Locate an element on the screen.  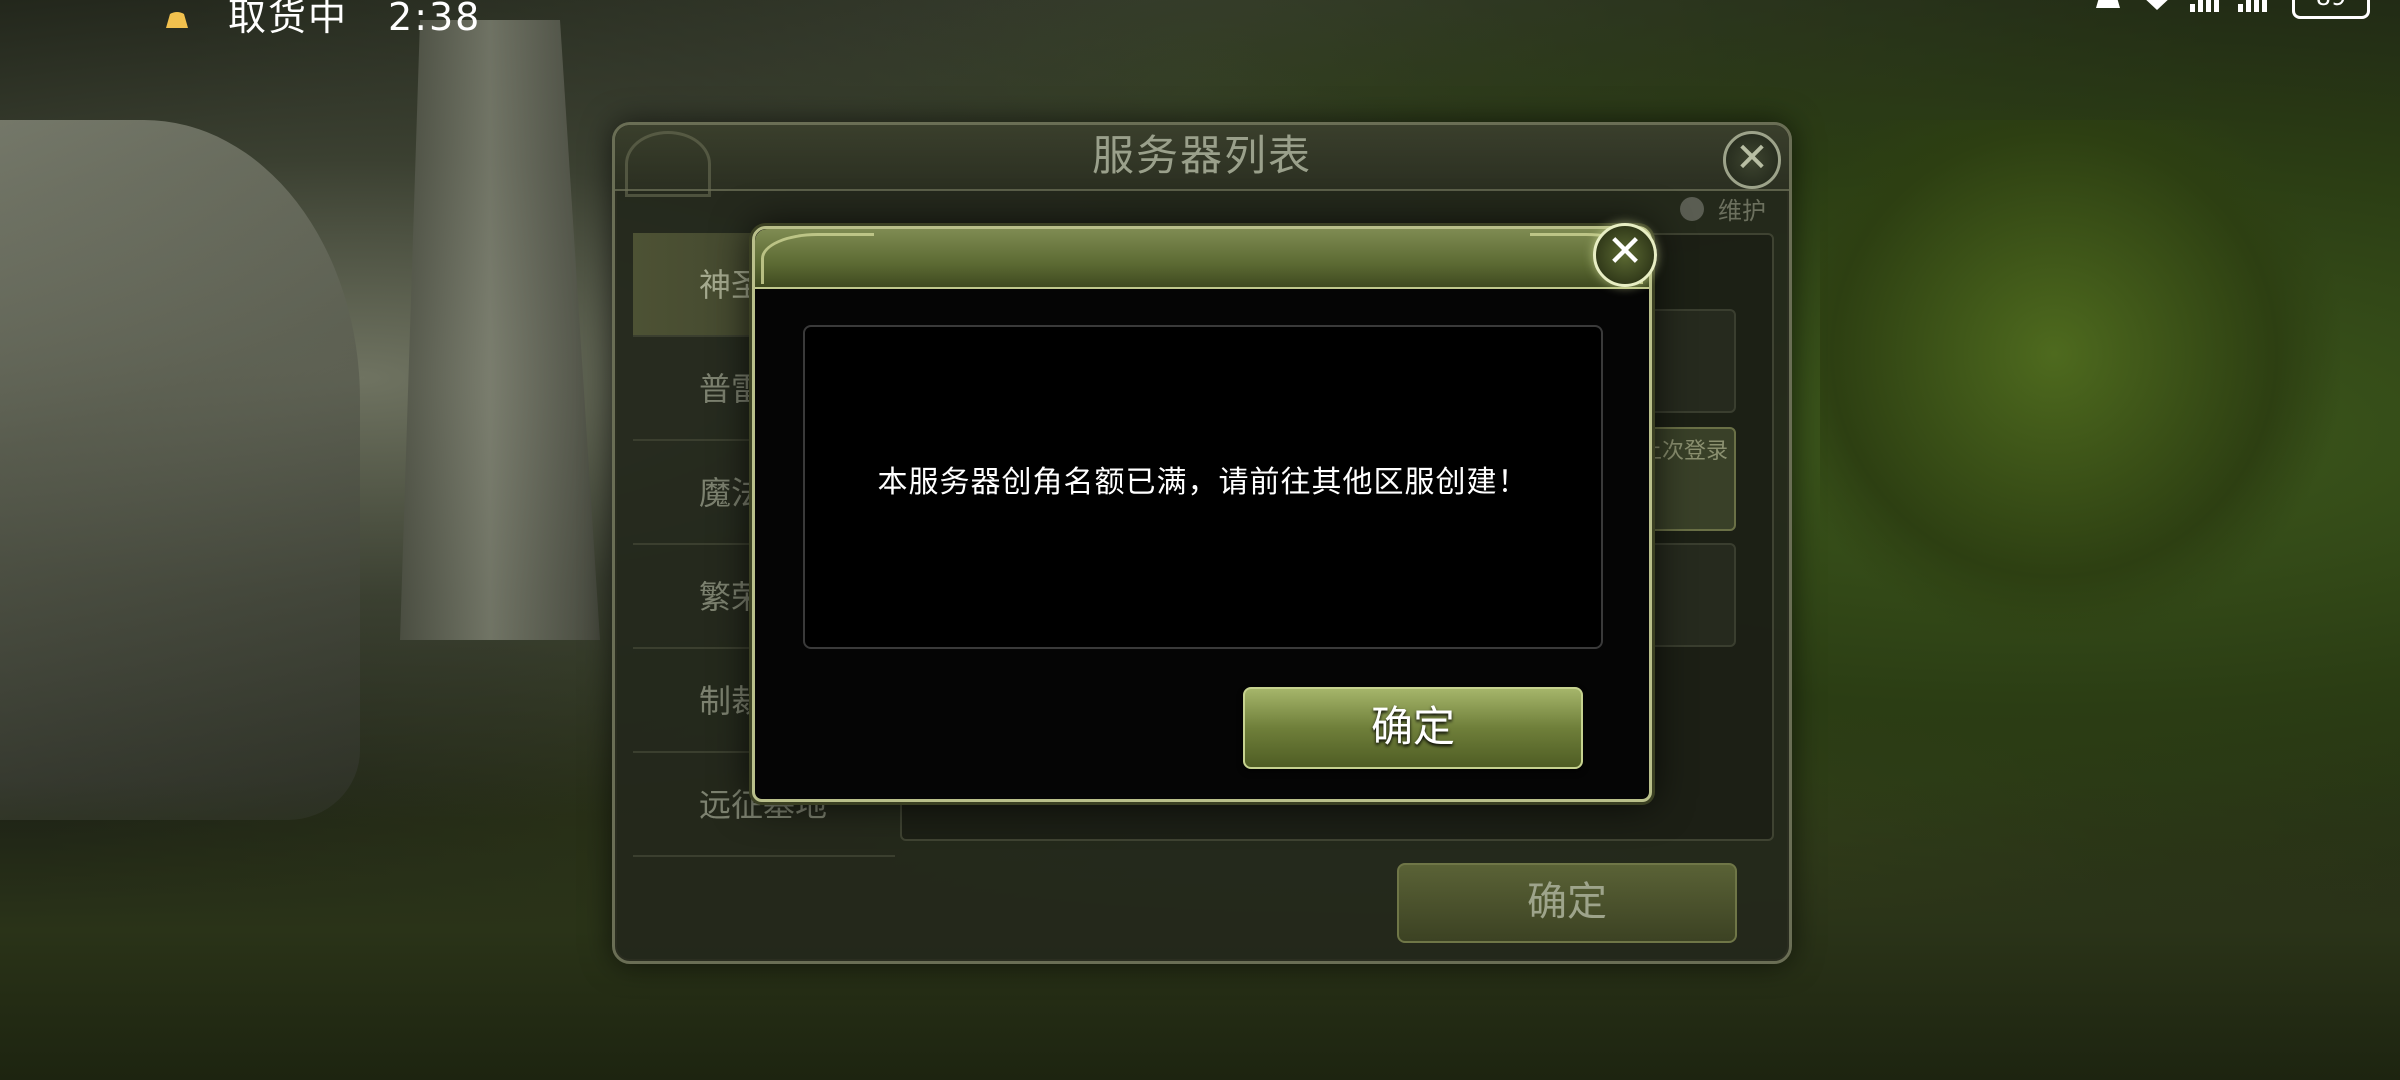
modal-close-button: ✕ is located at coordinates (1625, 255).